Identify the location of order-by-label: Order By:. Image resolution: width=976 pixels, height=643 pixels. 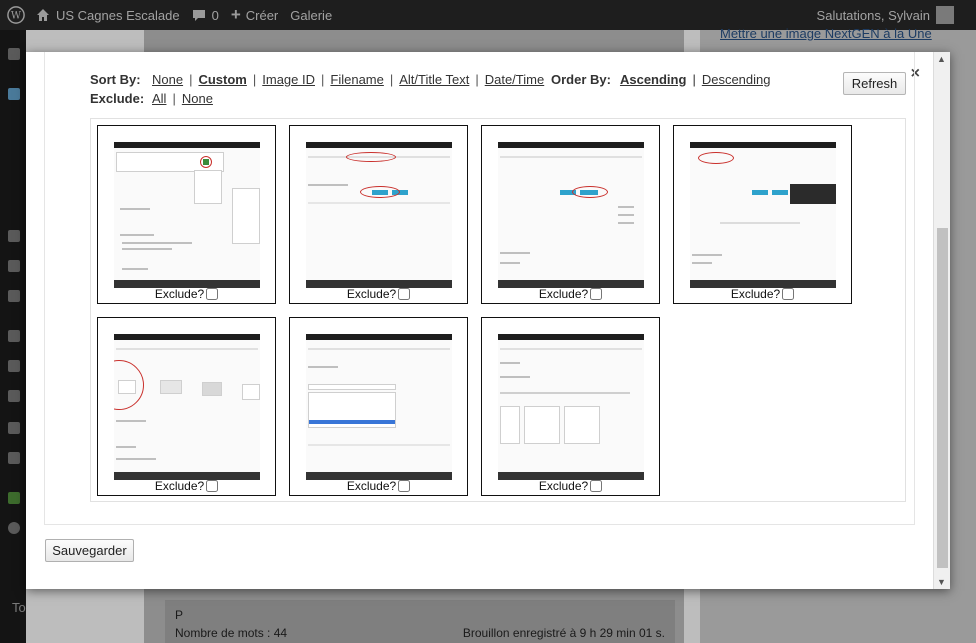
(581, 79).